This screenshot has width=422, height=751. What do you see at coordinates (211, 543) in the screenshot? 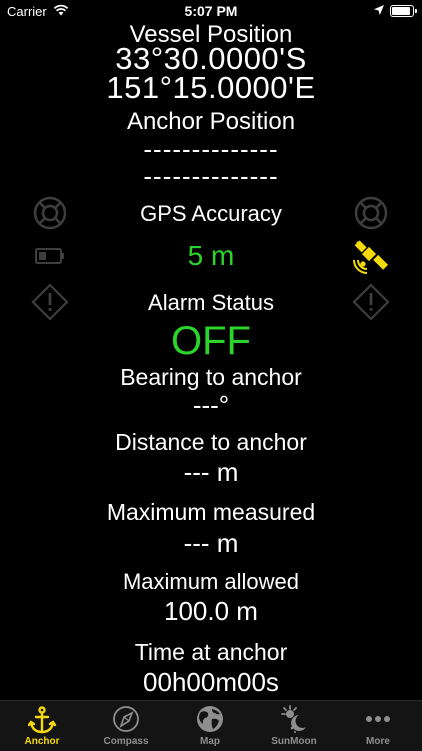
I see `max-measured-value: --- m` at bounding box center [211, 543].